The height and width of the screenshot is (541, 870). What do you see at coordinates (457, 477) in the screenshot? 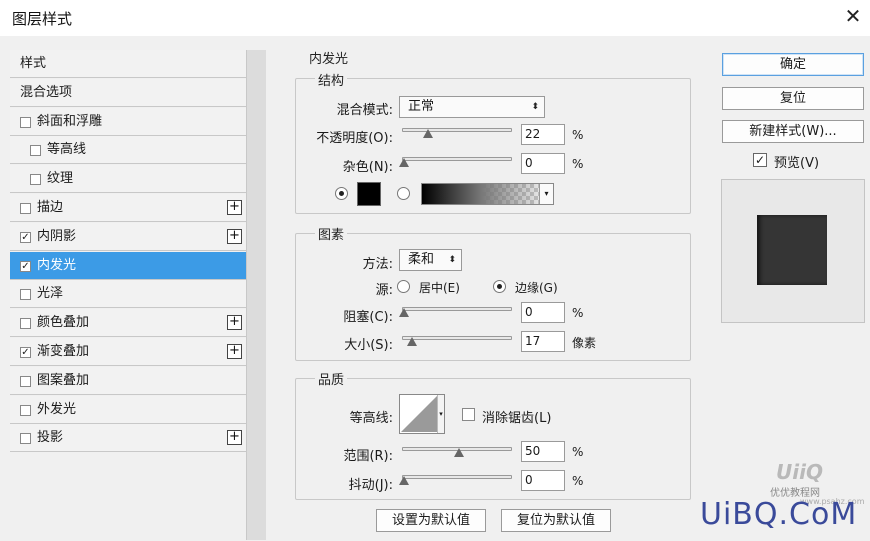
I see `jitter-slider` at bounding box center [457, 477].